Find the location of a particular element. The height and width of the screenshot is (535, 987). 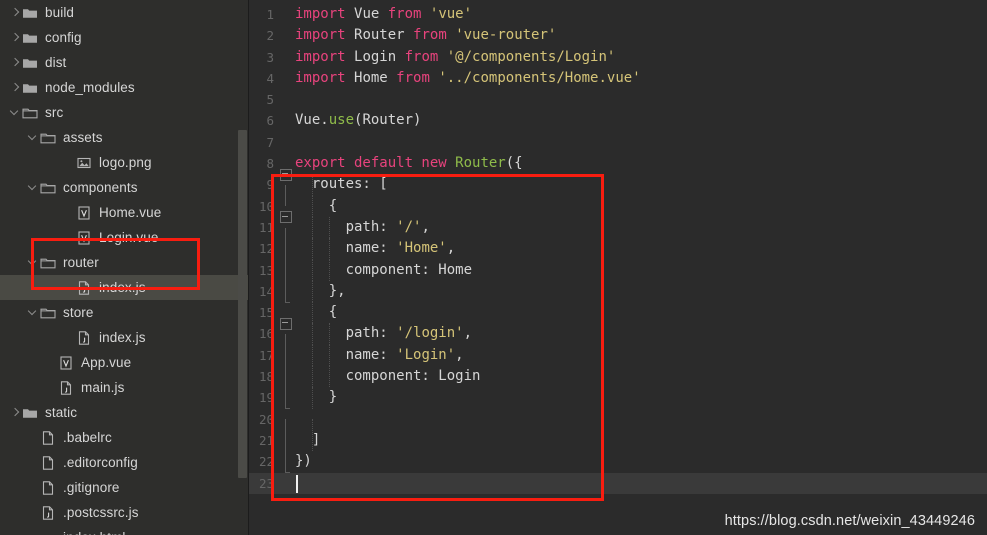

code-line: 7 is located at coordinates (618, 142).